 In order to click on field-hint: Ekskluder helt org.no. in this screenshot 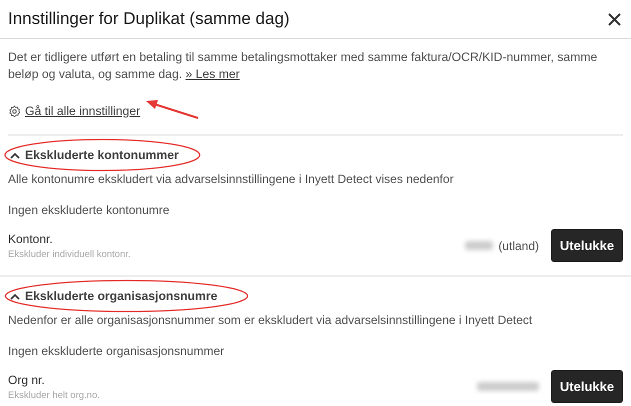, I will do `click(54, 395)`.